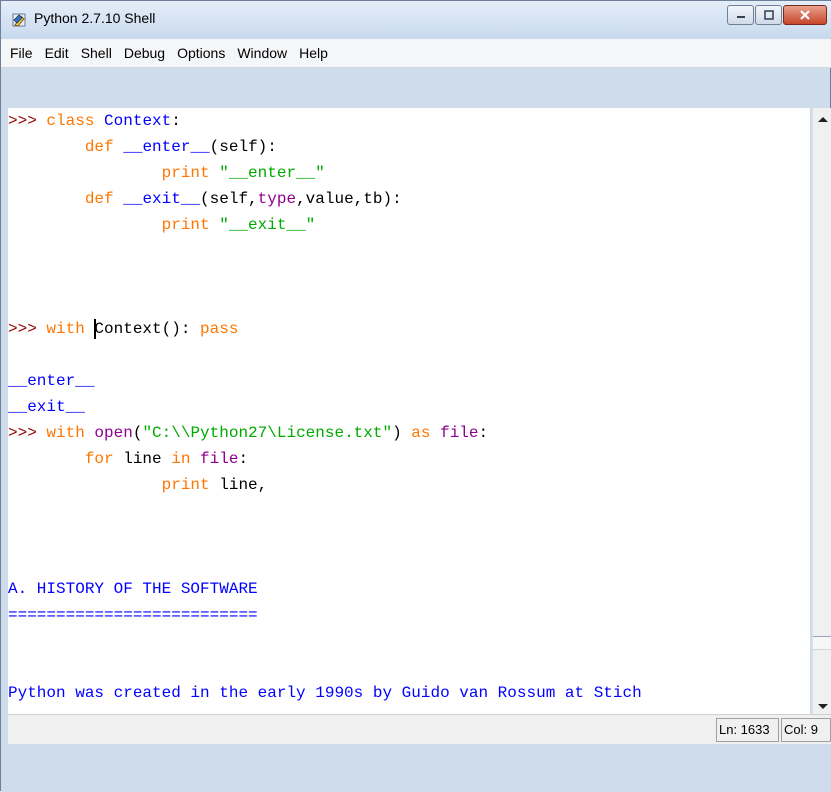 The width and height of the screenshot is (831, 792). What do you see at coordinates (806, 730) in the screenshot?
I see `column-indicator: Col: 9` at bounding box center [806, 730].